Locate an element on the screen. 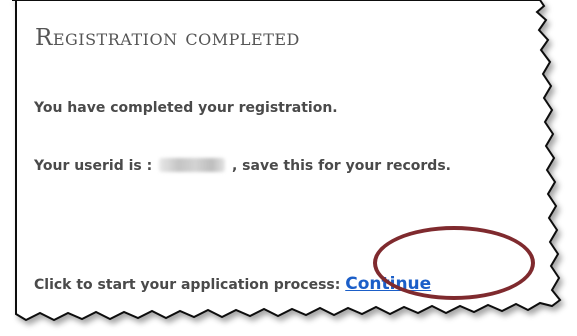 The width and height of the screenshot is (577, 336). start-prompt: Click to start your application process: is located at coordinates (187, 285).